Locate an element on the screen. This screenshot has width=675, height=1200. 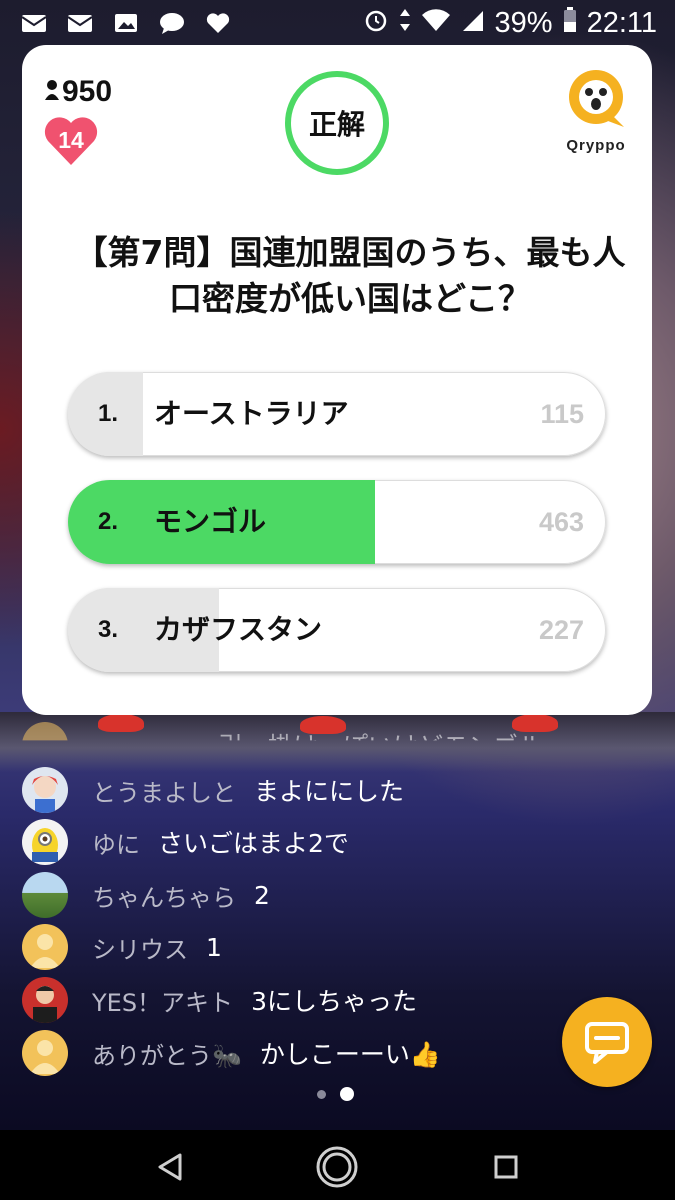
comment-text: 2 is located at coordinates (262, 895).